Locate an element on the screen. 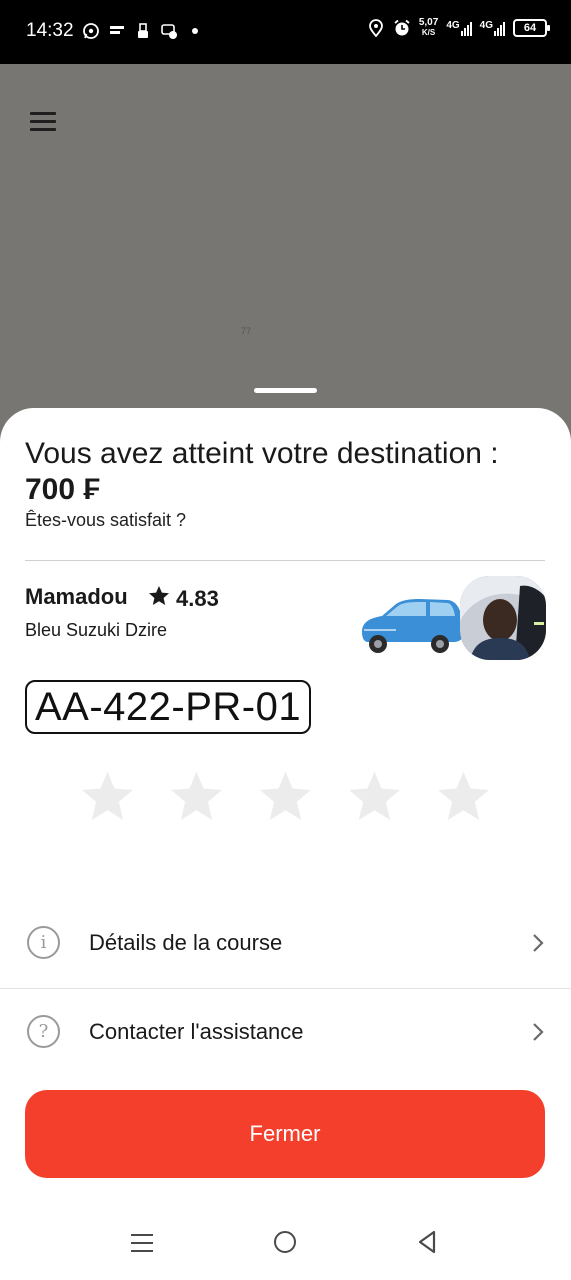 The width and height of the screenshot is (571, 1280). contact-support-row: ? Contacter l'assistance is located at coordinates (285, 1032).